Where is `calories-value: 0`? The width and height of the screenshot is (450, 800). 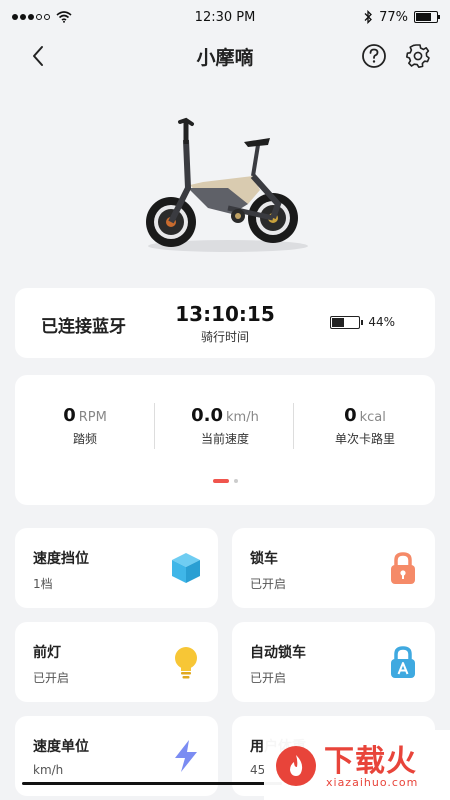
calories-value: 0 is located at coordinates (350, 415).